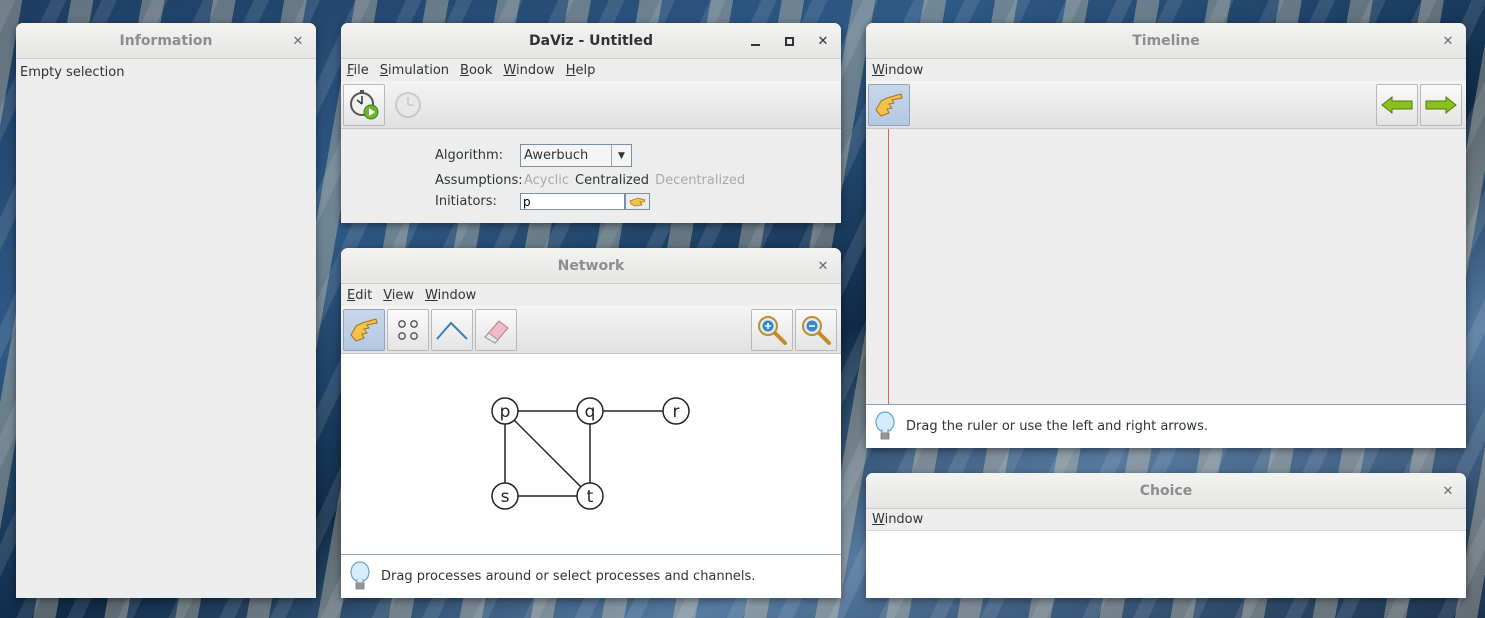 The width and height of the screenshot is (1485, 618). I want to click on daviz-titlebar: DaViz - Untitled, so click(591, 41).